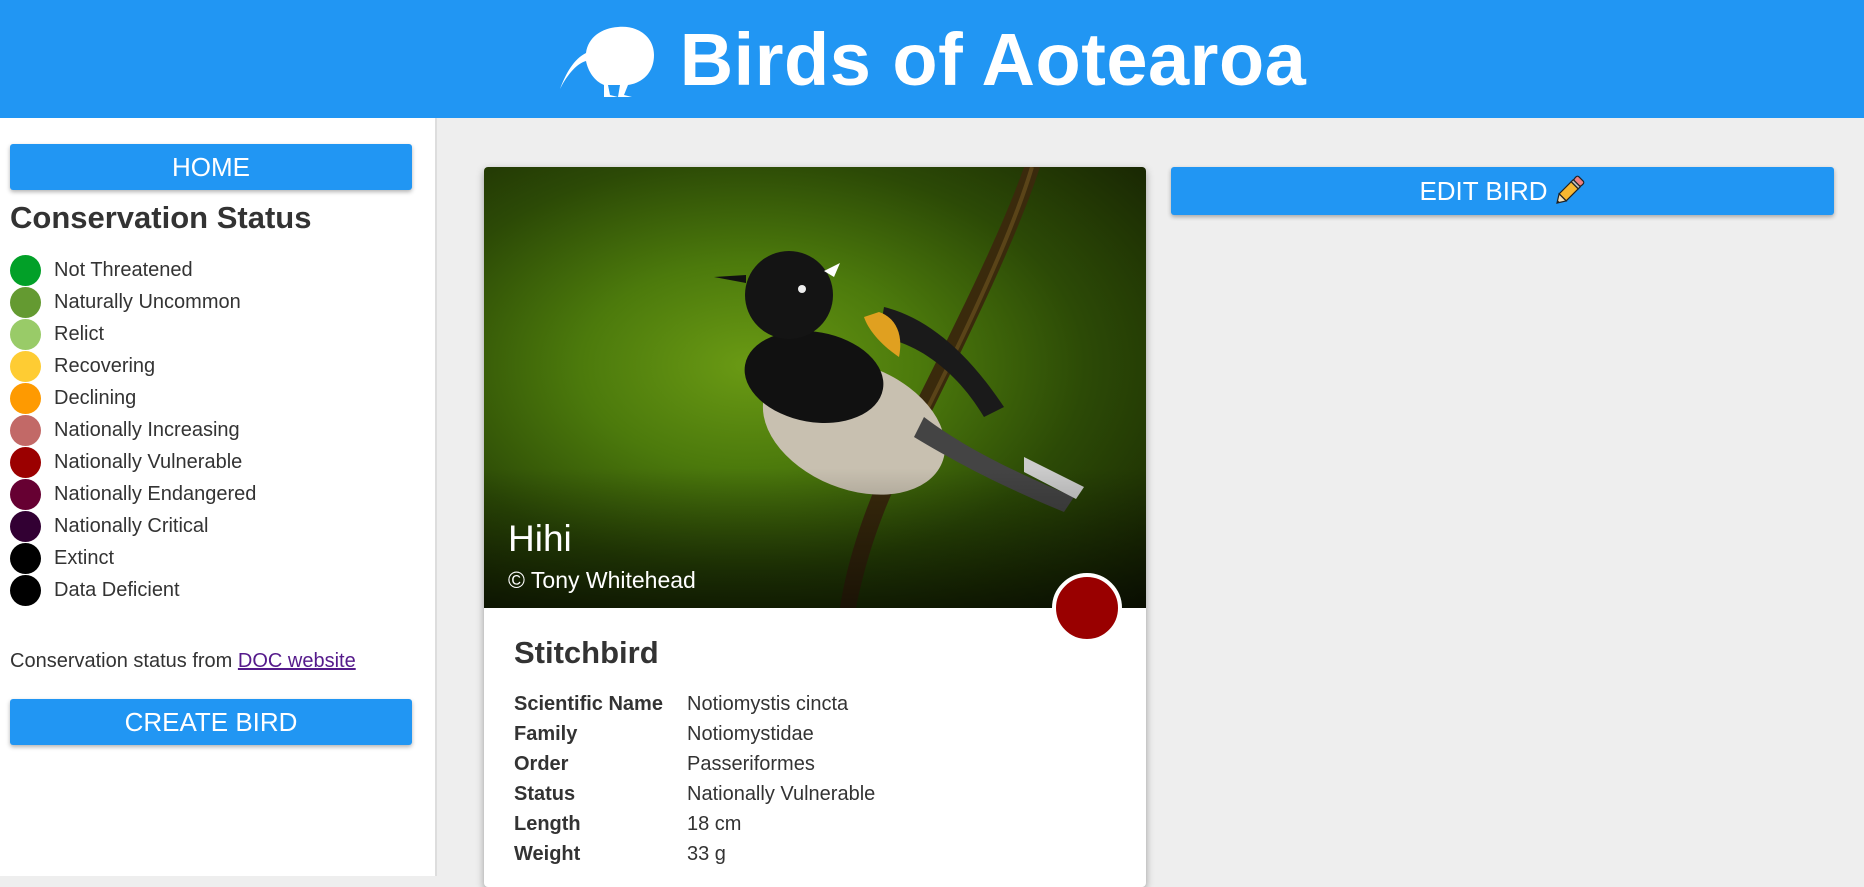 The image size is (1864, 887). I want to click on pencil-icon, so click(1569, 189).